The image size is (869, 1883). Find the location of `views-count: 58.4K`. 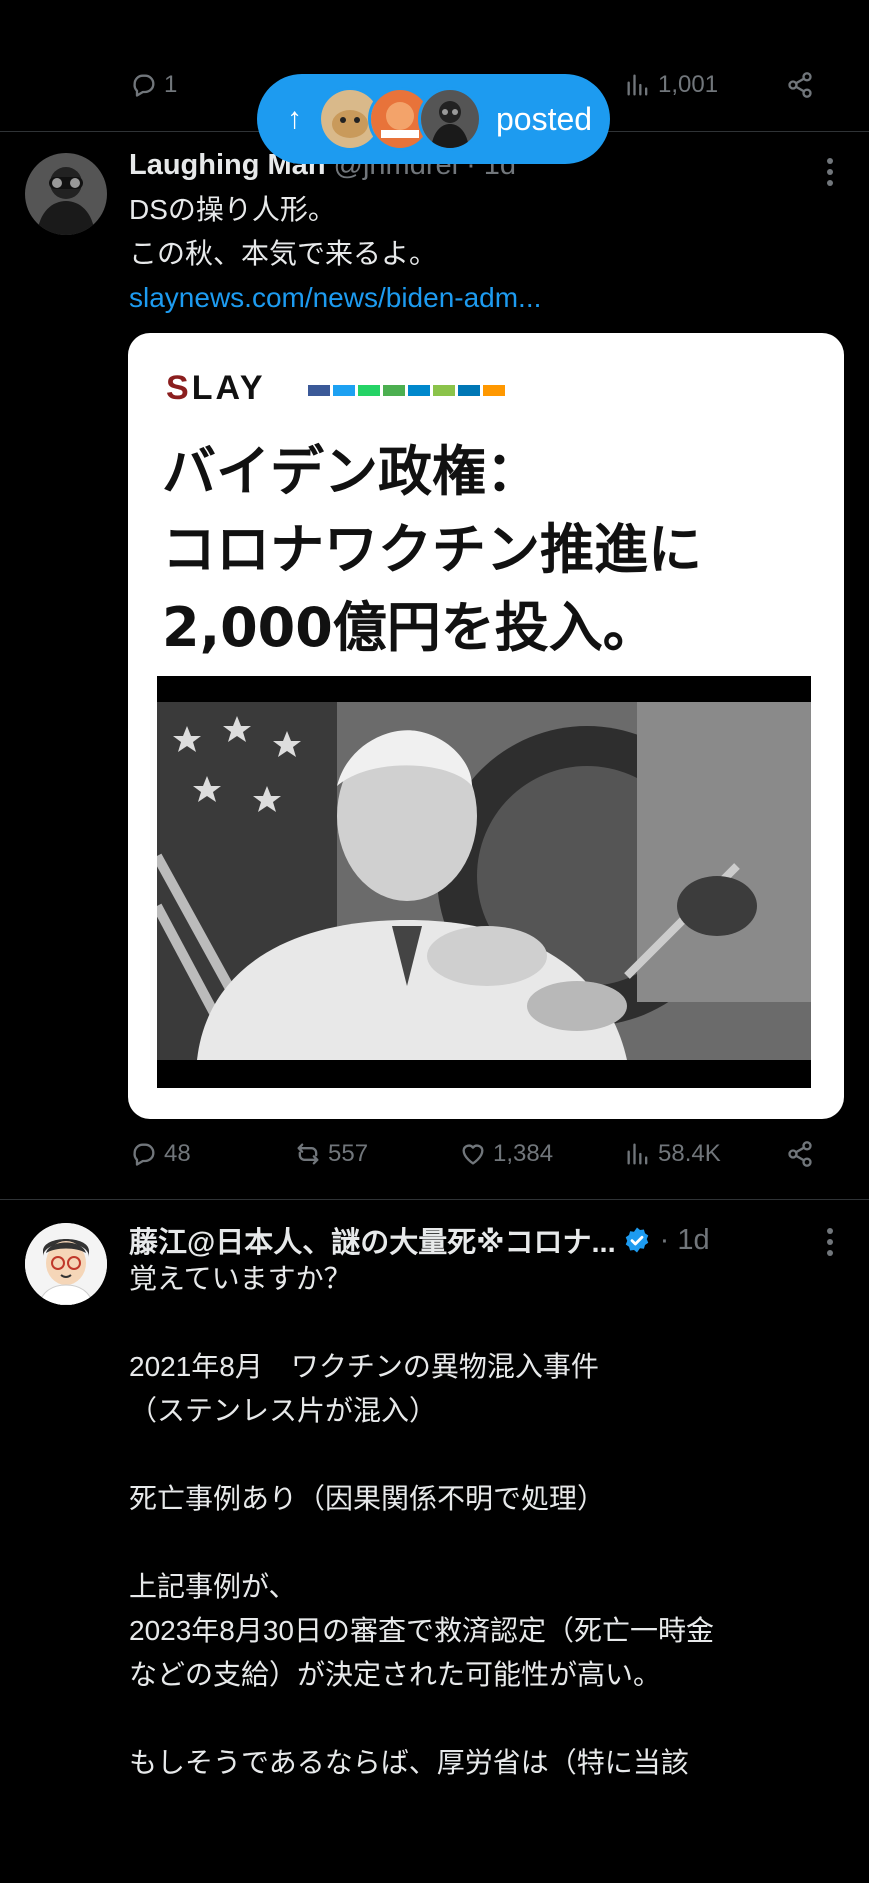

views-count: 58.4K is located at coordinates (689, 1153).